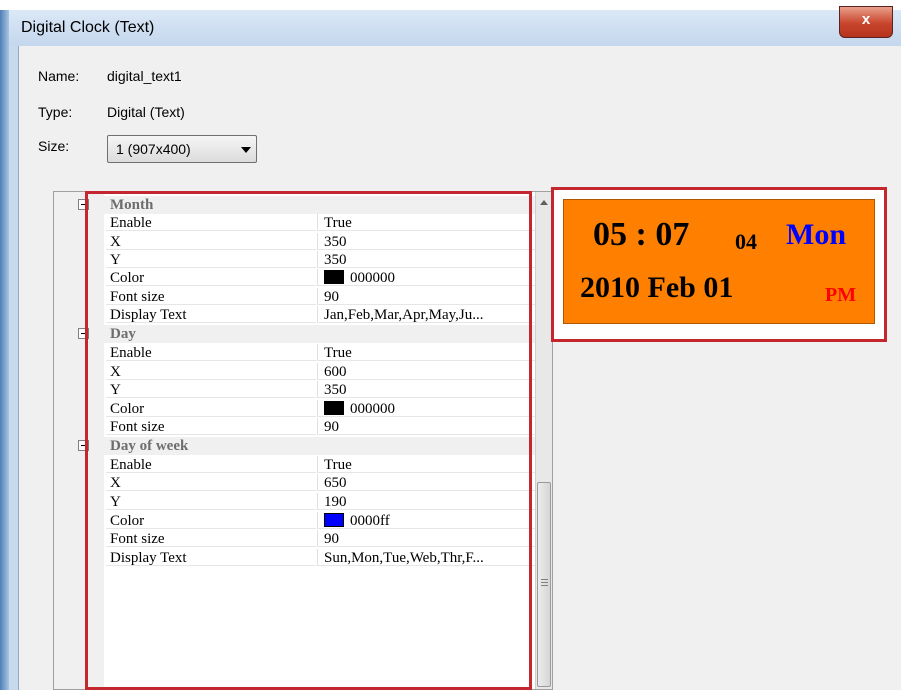 This screenshot has width=901, height=690. I want to click on scroll-up-icon, so click(544, 202).